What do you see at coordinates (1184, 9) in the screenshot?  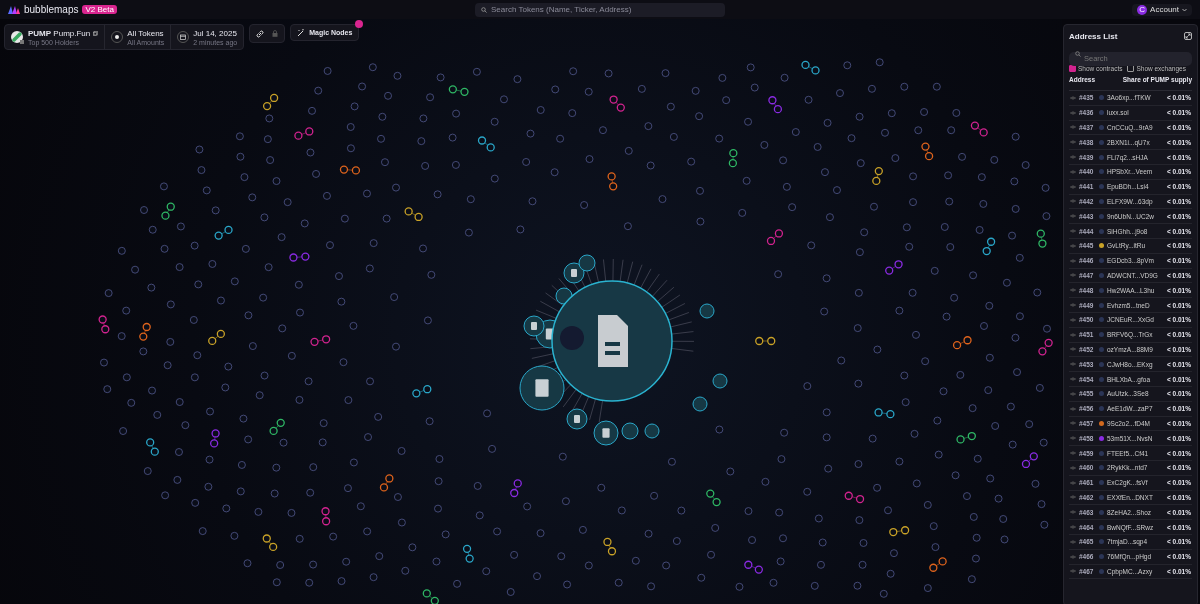 I see `chevron-down-icon` at bounding box center [1184, 9].